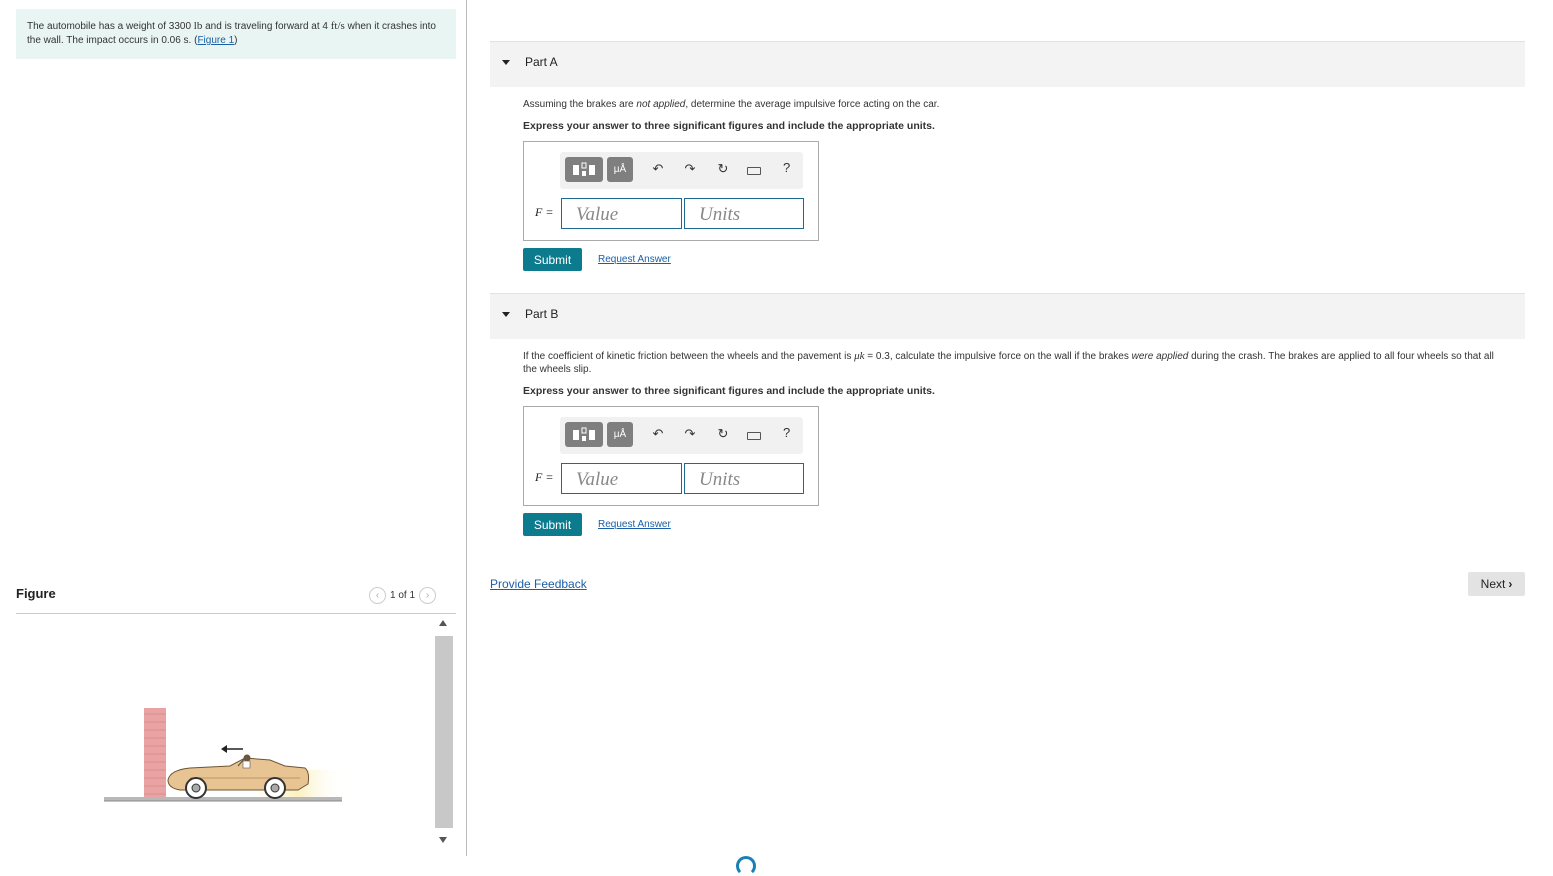 This screenshot has height=876, width=1553. I want to click on speed-unit: ft/s, so click(337, 26).